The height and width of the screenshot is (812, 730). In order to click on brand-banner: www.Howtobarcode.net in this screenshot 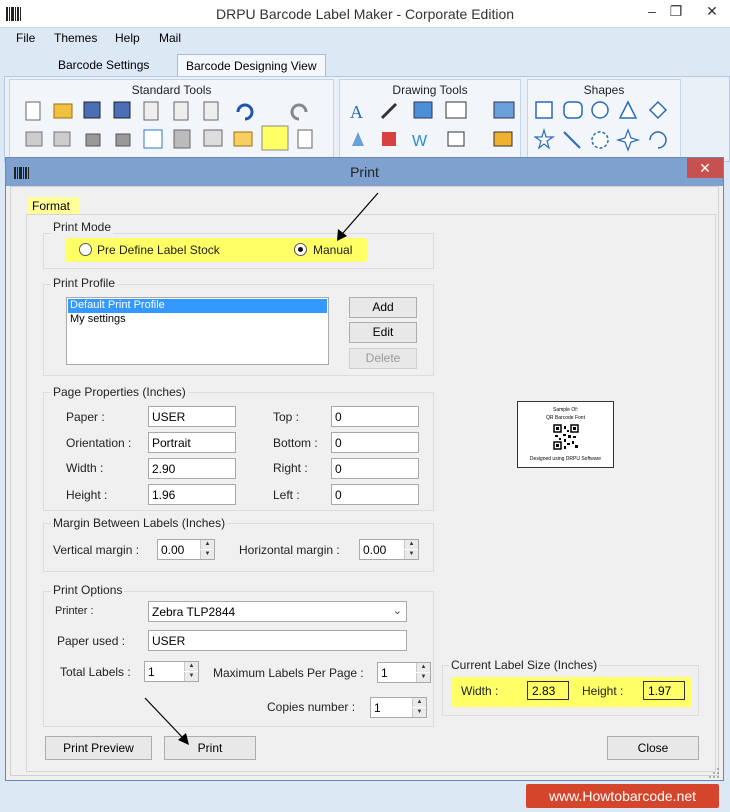, I will do `click(622, 796)`.